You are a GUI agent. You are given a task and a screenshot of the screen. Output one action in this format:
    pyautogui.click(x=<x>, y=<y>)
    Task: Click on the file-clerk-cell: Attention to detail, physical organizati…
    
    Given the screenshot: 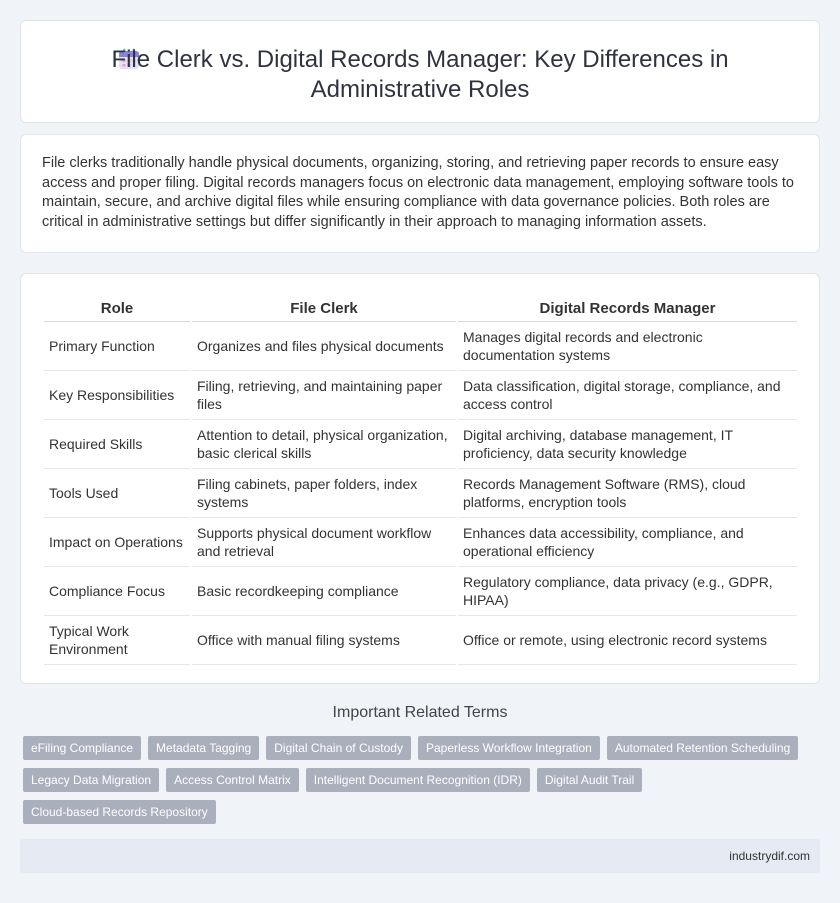 What is the action you would take?
    pyautogui.click(x=324, y=444)
    